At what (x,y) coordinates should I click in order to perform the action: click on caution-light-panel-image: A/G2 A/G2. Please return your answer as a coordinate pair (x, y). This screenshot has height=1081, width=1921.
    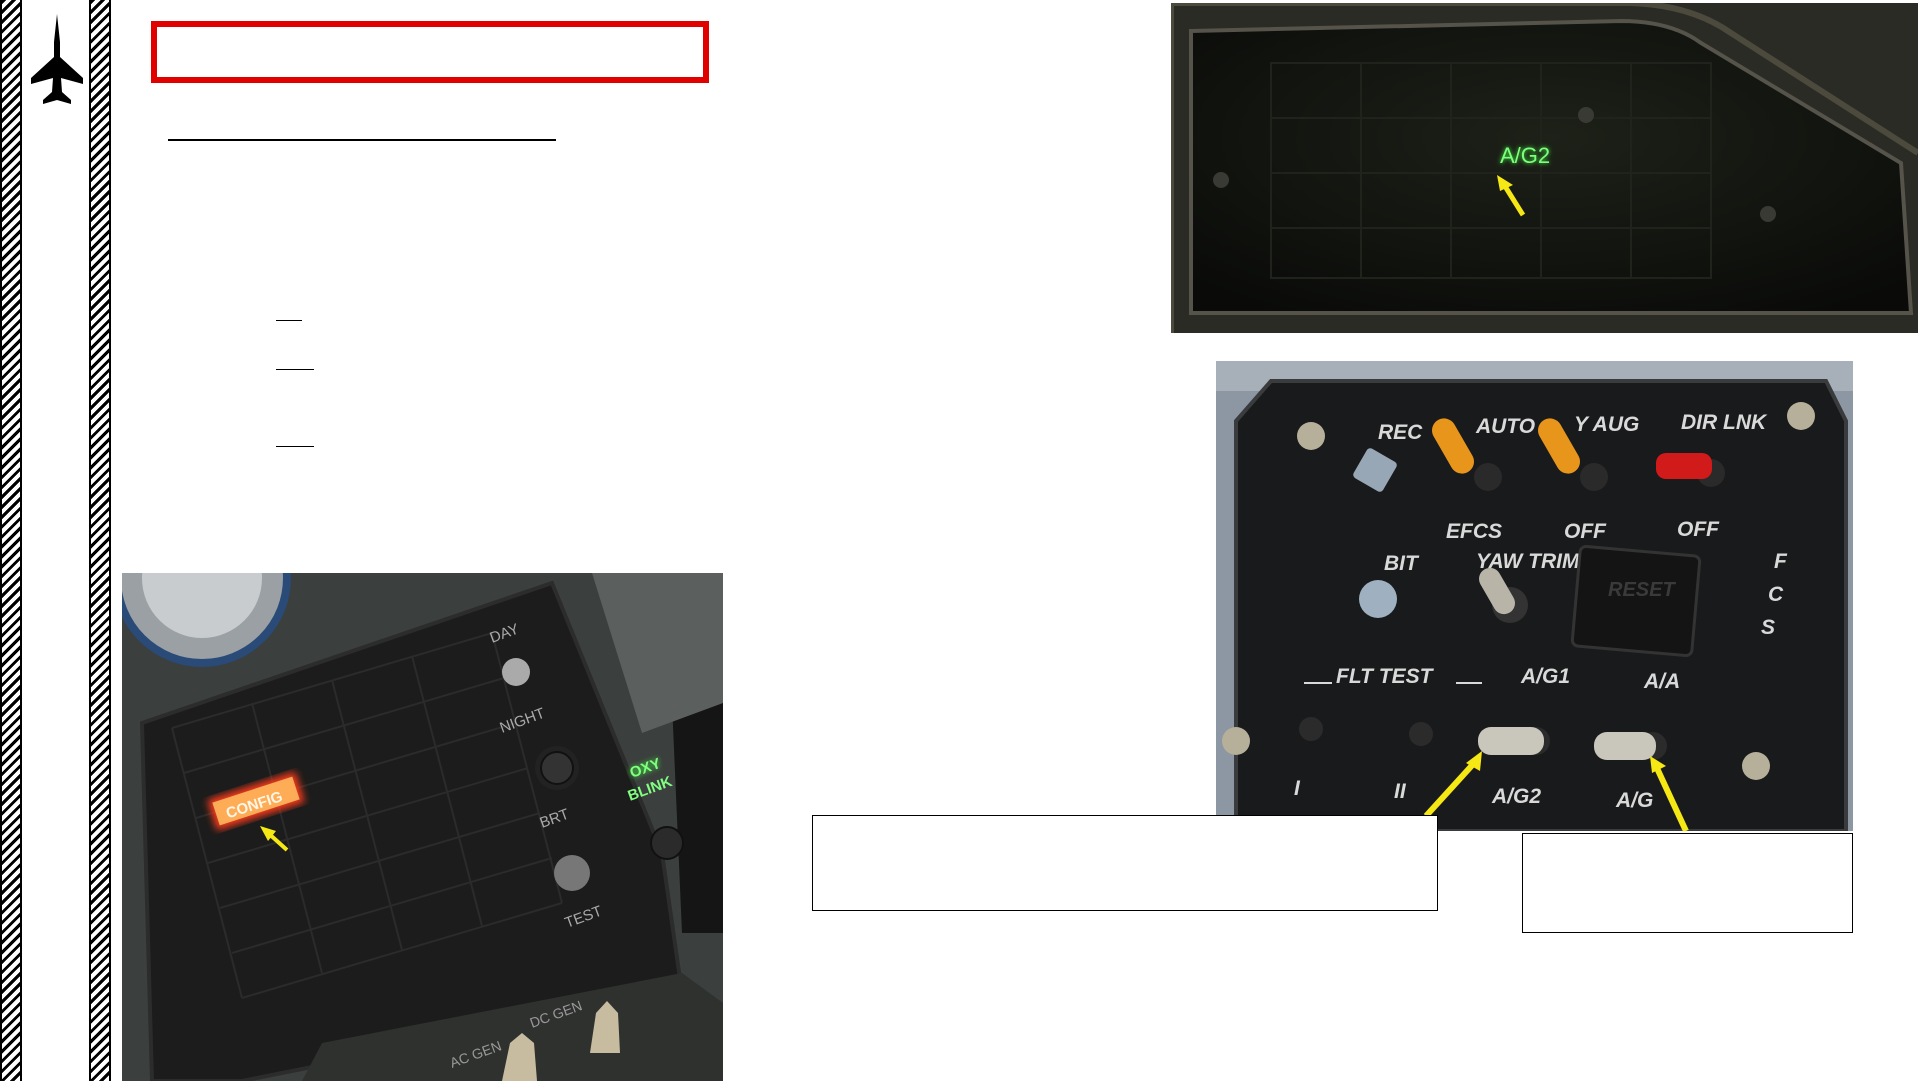
    Looking at the image, I should click on (1544, 168).